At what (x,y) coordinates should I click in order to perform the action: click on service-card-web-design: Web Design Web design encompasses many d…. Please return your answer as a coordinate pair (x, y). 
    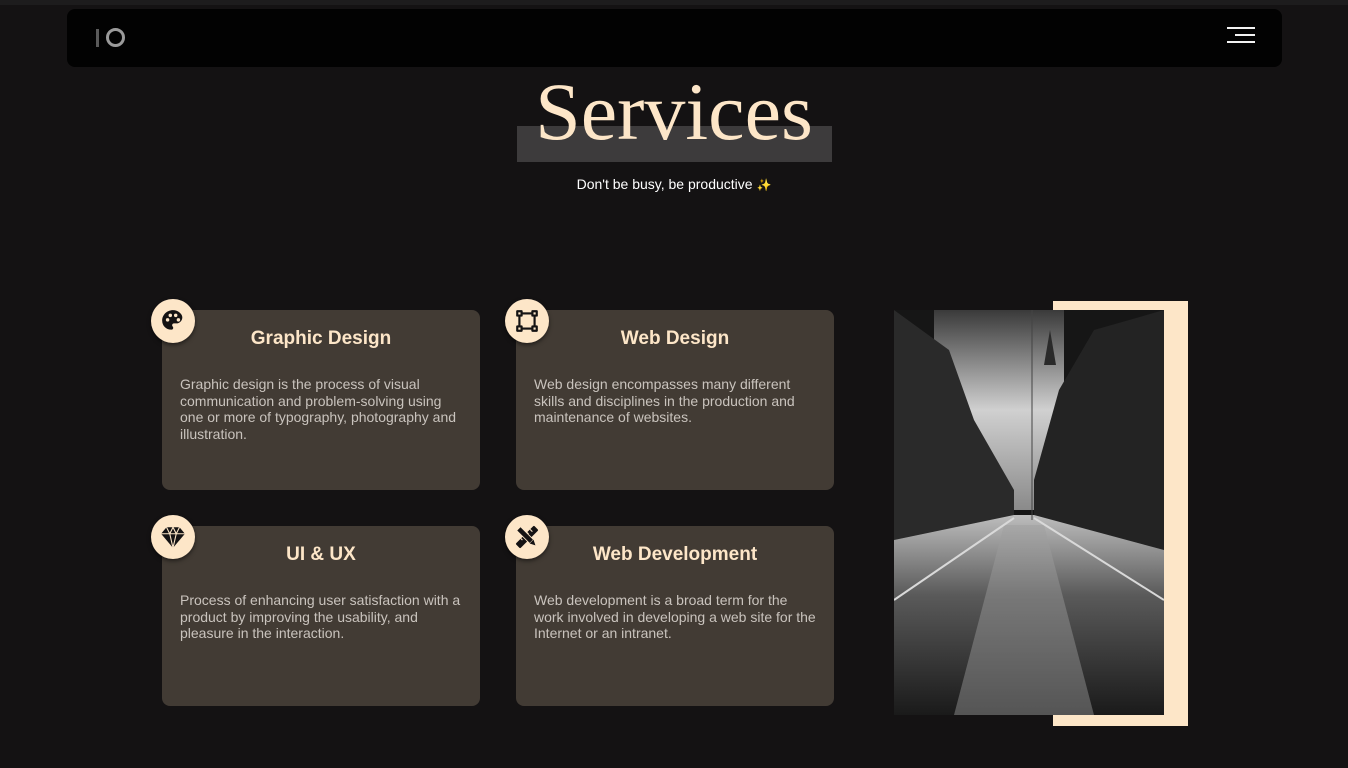
    Looking at the image, I should click on (675, 400).